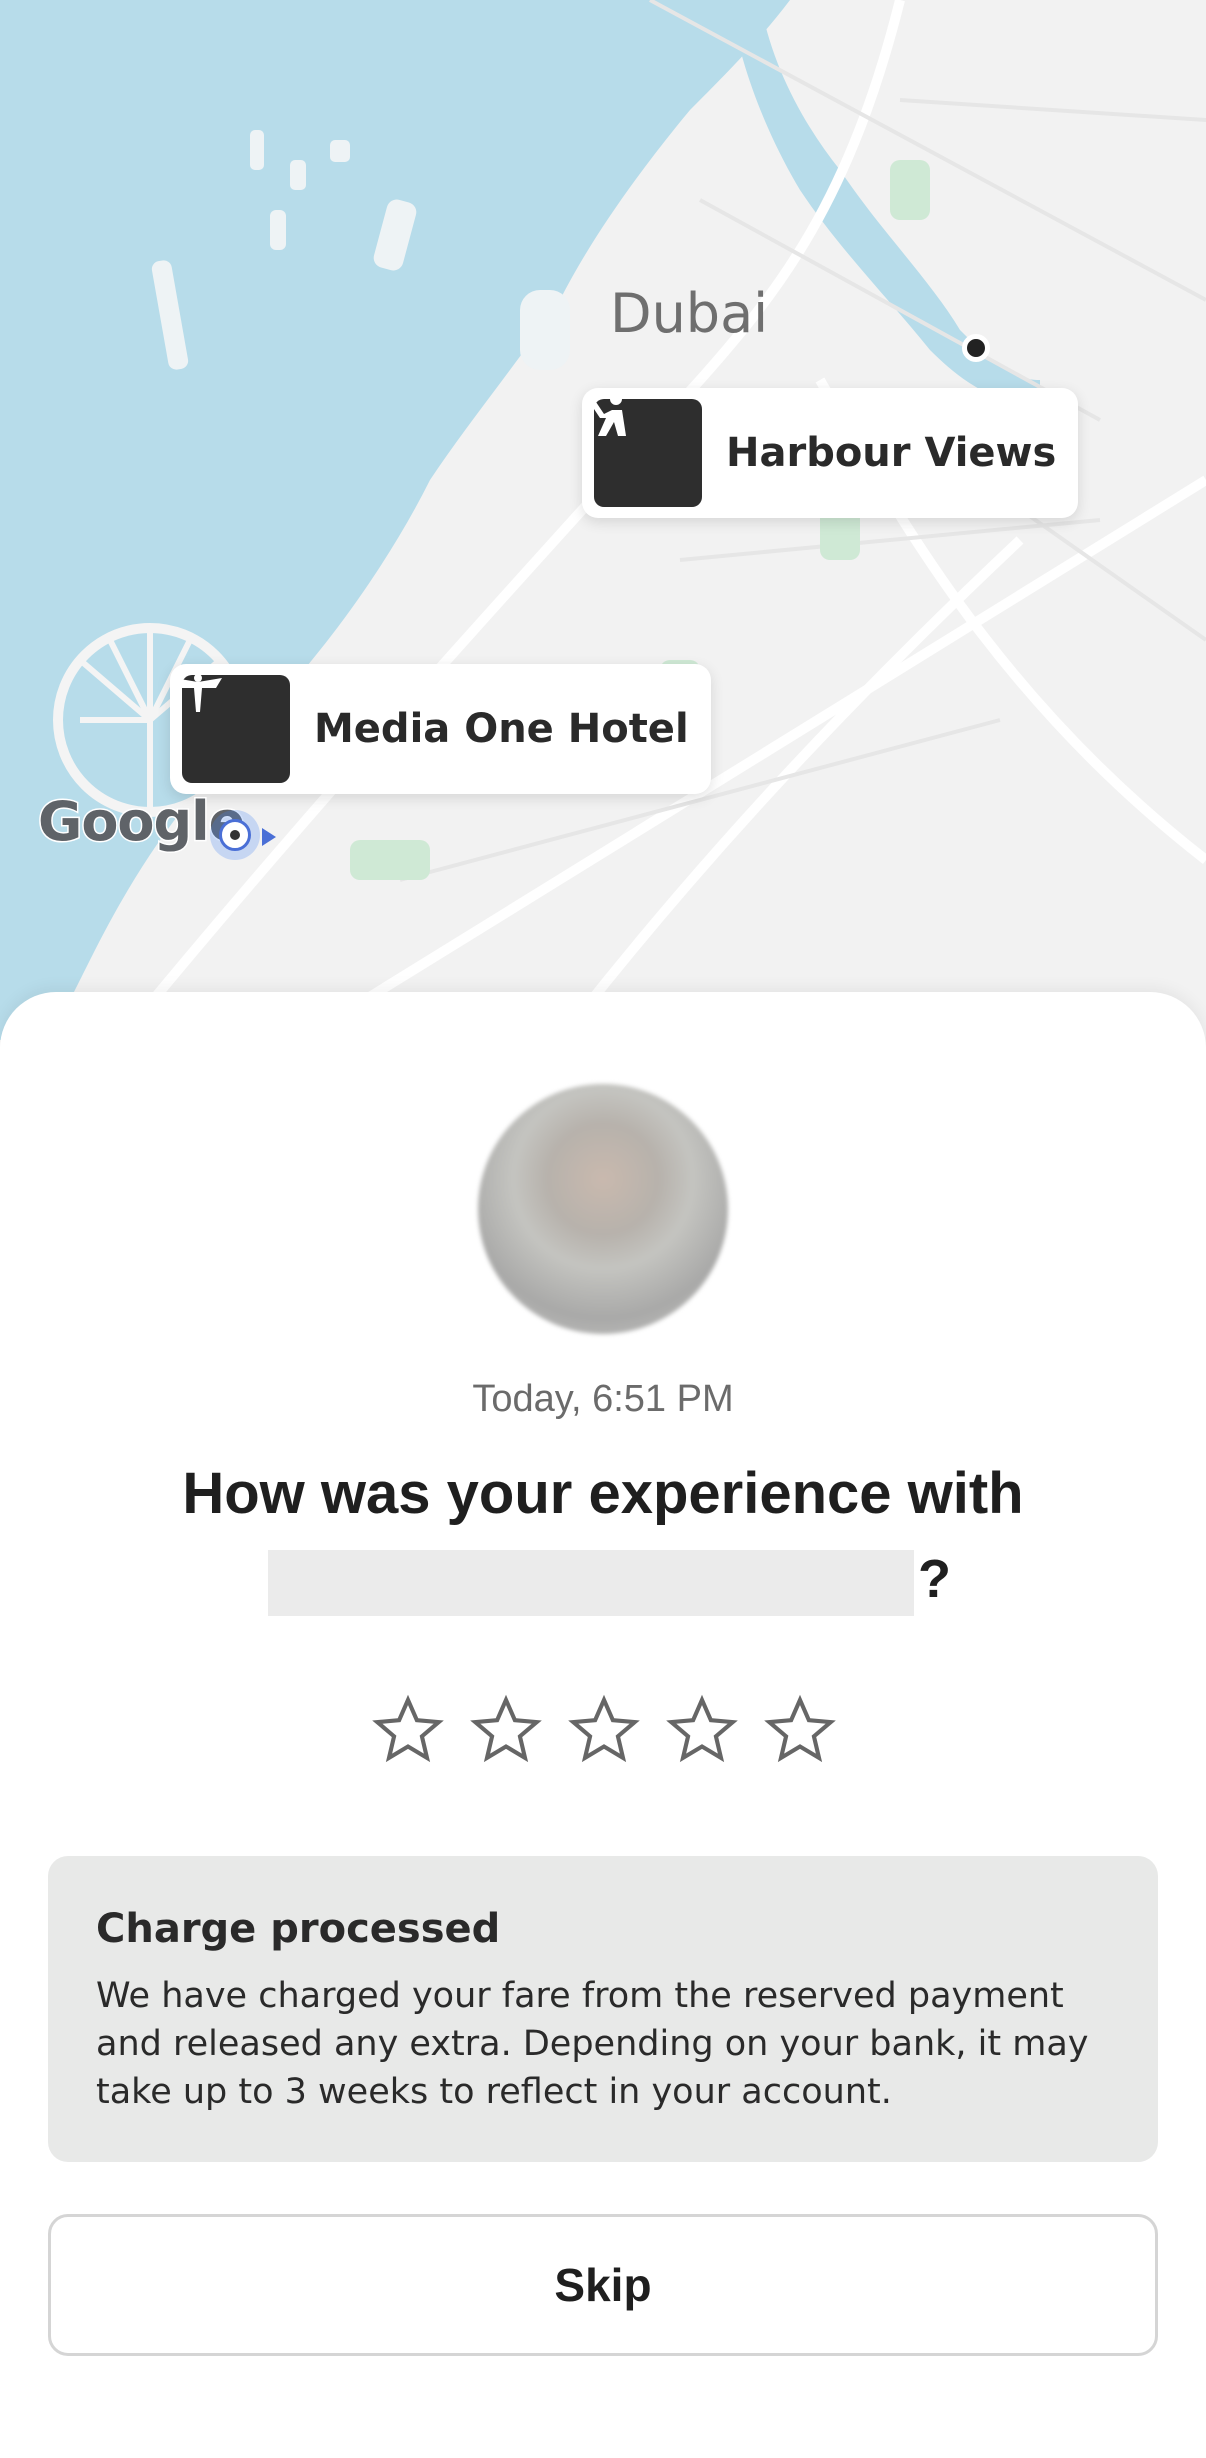  Describe the element at coordinates (501, 729) in the screenshot. I see `marker-label: Media One Hotel` at that location.